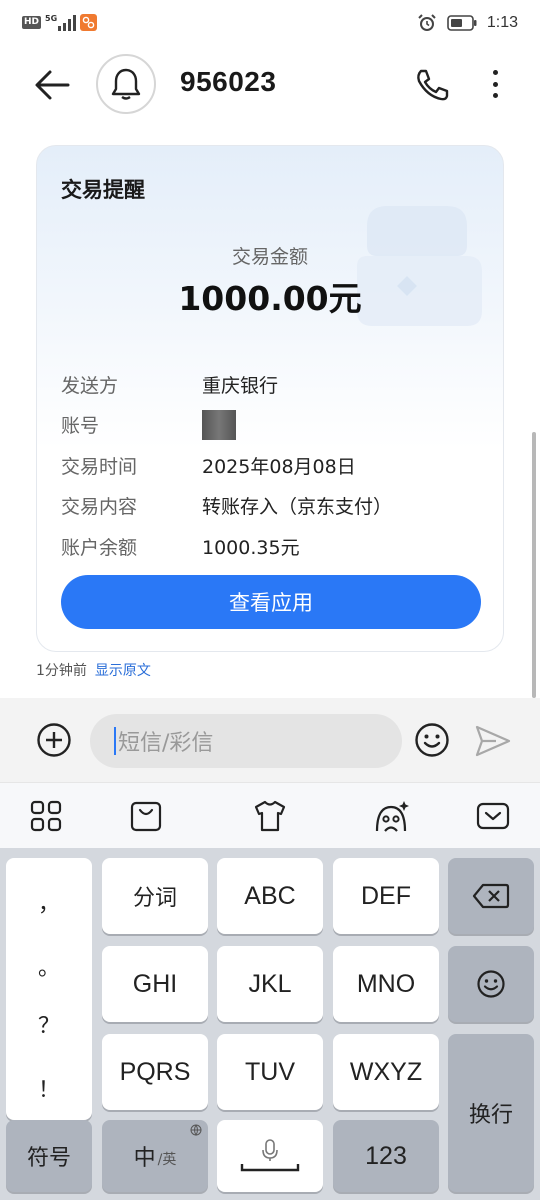 The image size is (540, 1200). I want to click on keyboard-toolbar, so click(270, 815).